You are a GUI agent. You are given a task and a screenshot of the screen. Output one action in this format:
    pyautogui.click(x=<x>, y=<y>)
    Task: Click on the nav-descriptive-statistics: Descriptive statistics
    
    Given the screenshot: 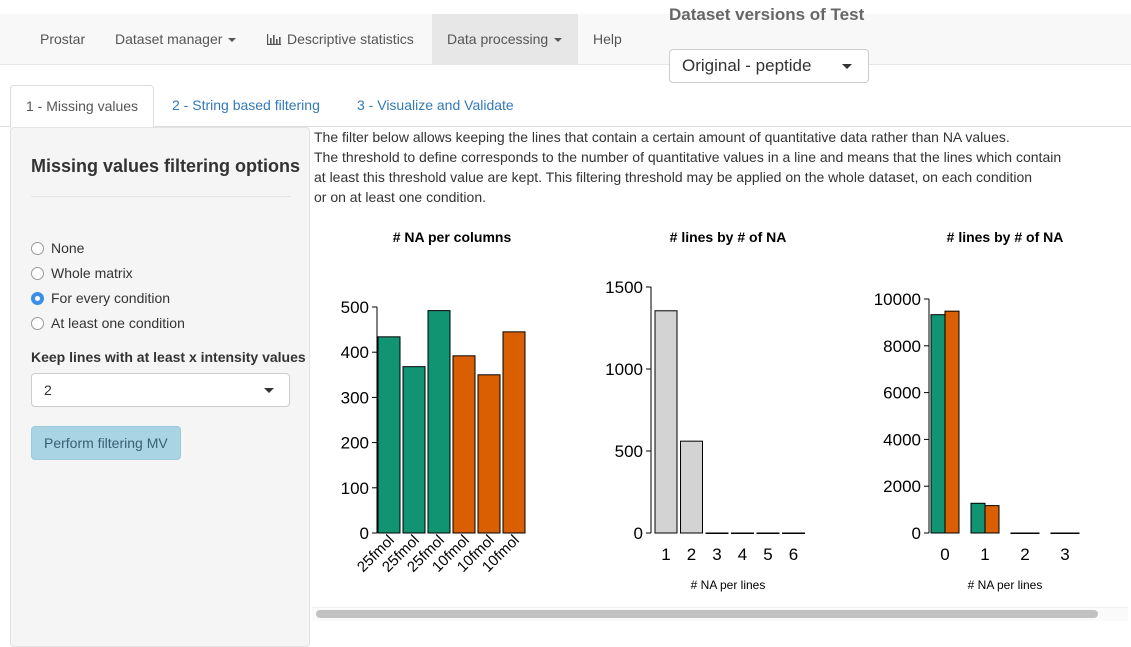 What is the action you would take?
    pyautogui.click(x=340, y=39)
    